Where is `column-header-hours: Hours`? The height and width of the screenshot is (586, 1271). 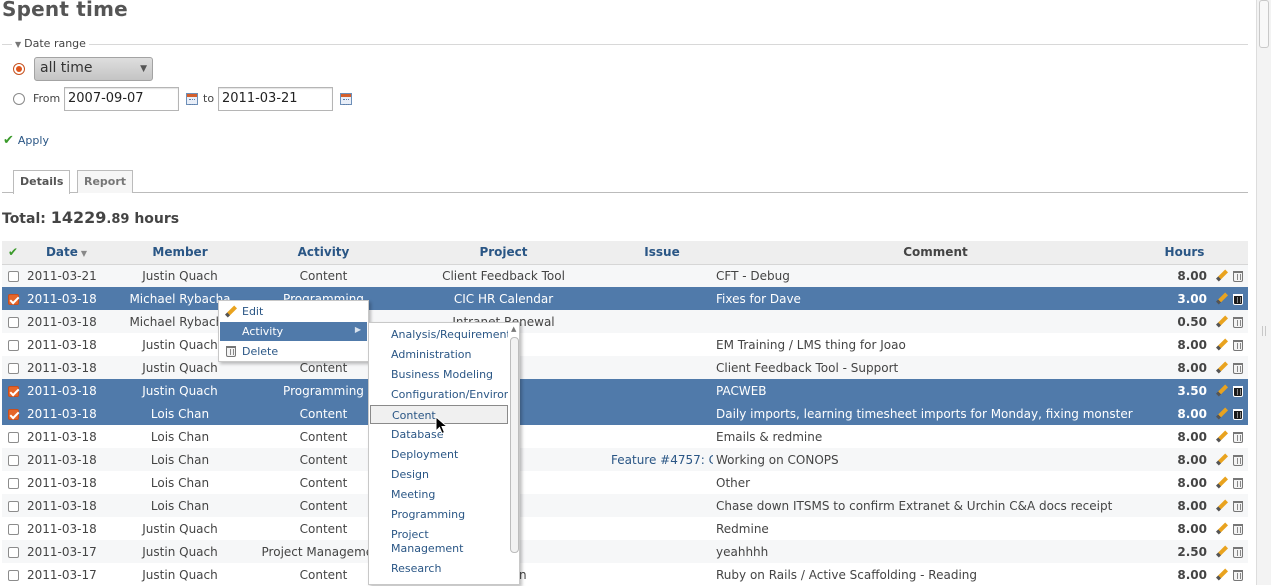 column-header-hours: Hours is located at coordinates (1184, 253).